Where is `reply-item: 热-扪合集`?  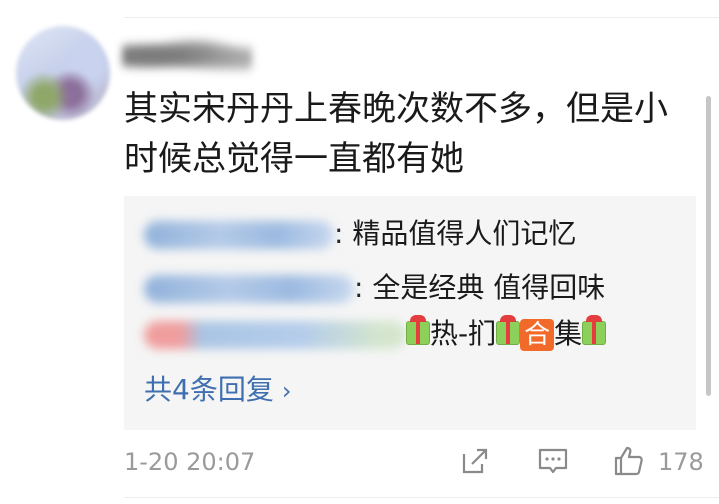
reply-item: 热-扪合集 is located at coordinates (375, 334).